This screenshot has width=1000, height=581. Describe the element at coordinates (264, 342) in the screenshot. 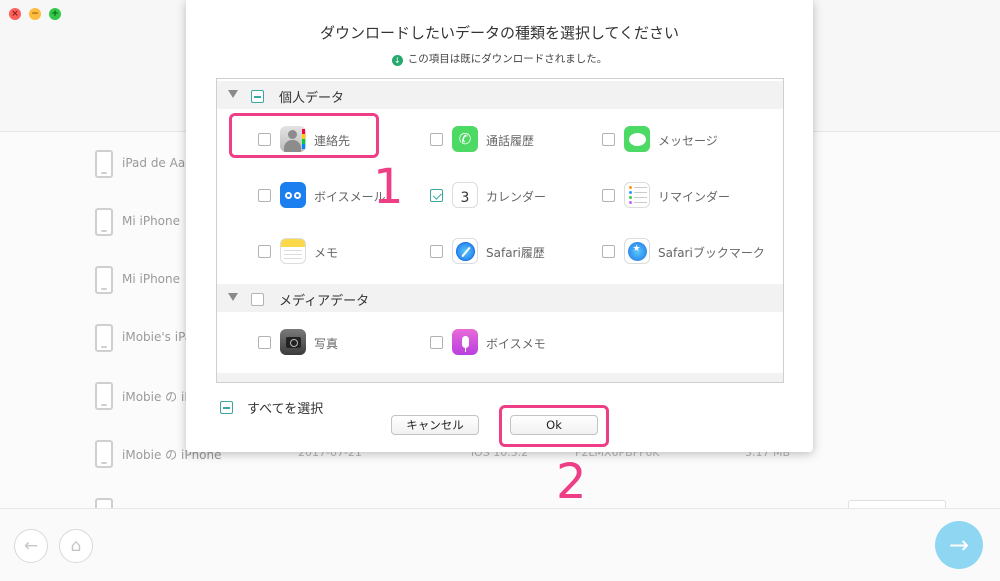

I see `photos-checkbox` at that location.